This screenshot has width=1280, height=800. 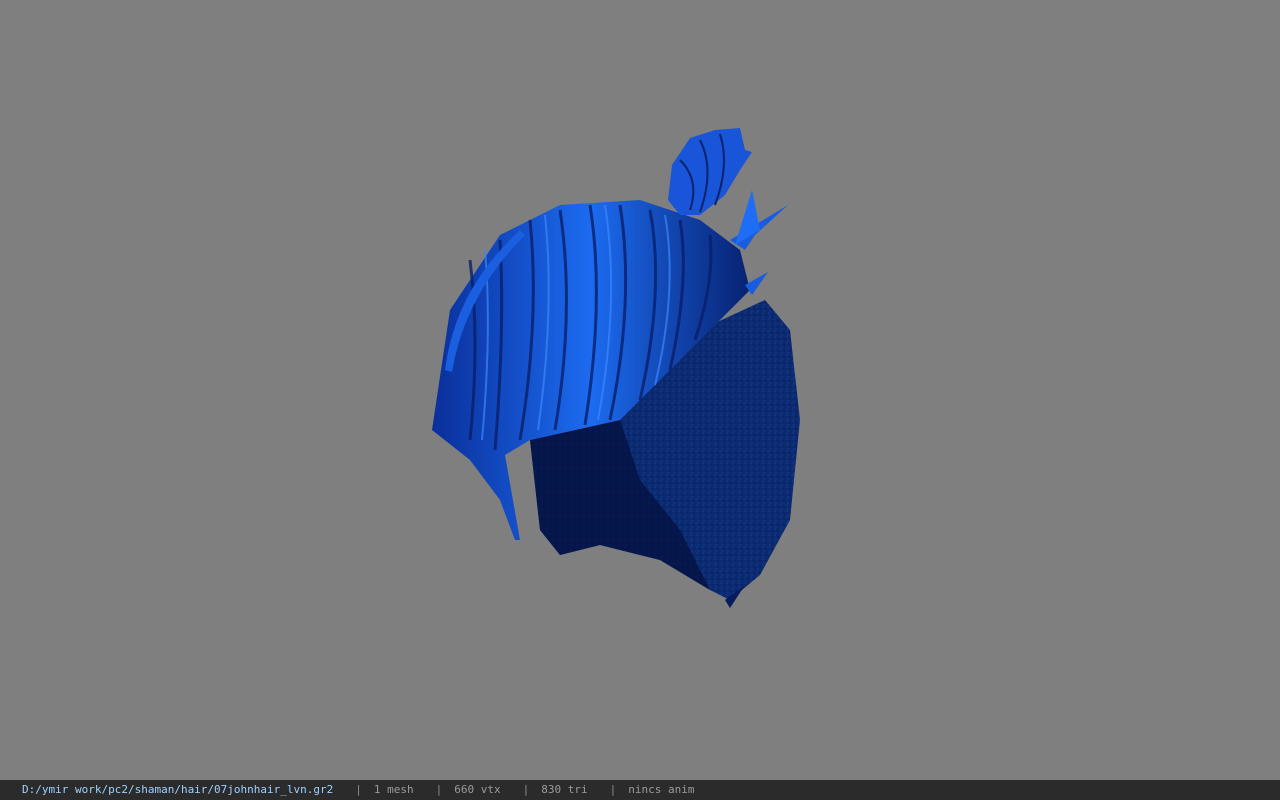 I want to click on hair-bun-shape, so click(x=710, y=171).